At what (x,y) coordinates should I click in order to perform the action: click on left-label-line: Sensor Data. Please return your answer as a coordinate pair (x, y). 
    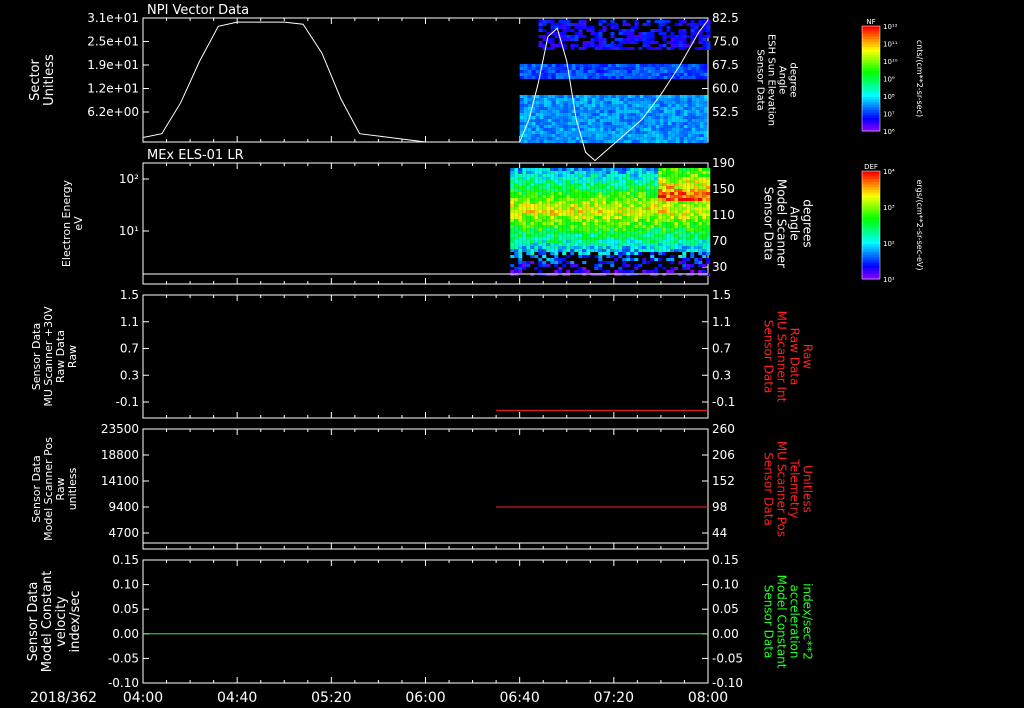
    Looking at the image, I should click on (33, 622).